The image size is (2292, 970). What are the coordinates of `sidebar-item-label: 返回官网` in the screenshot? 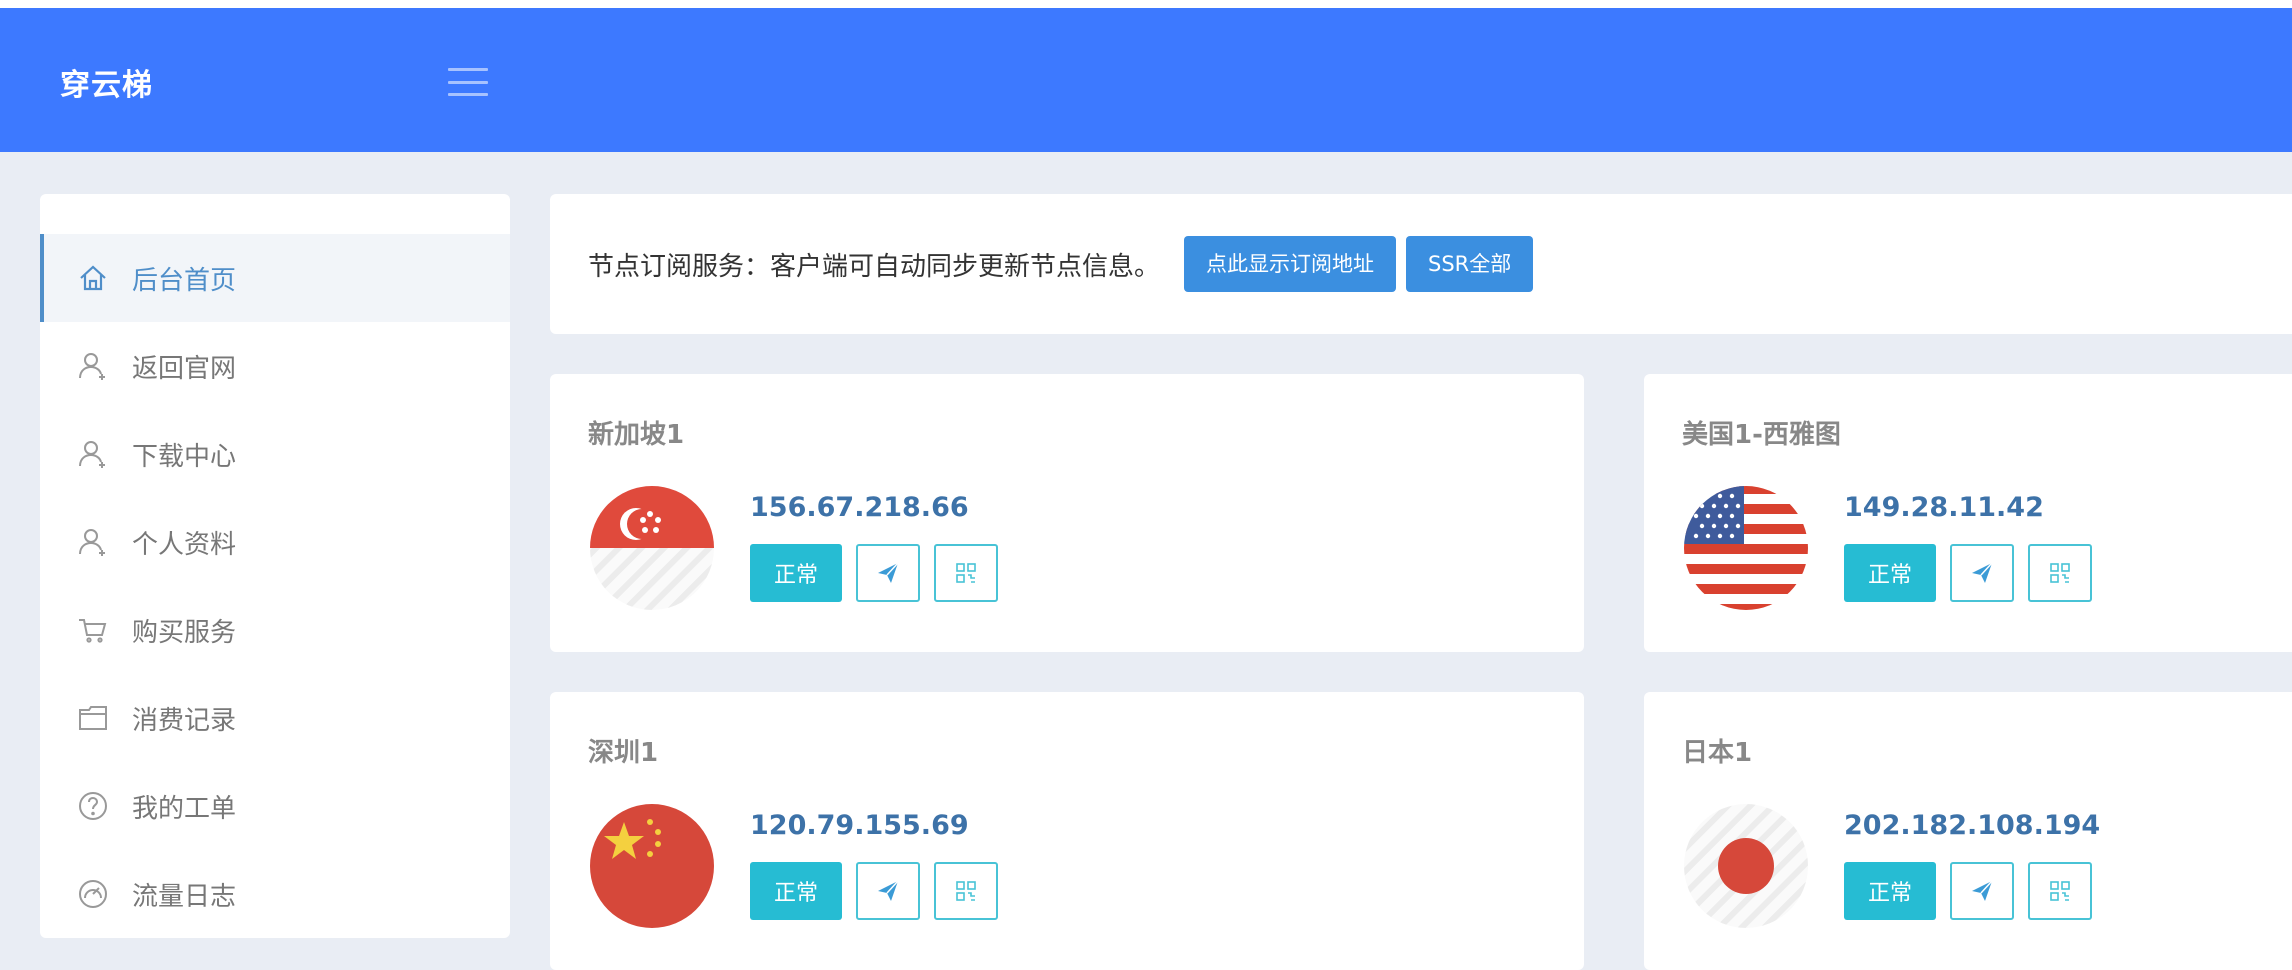 It's located at (184, 368).